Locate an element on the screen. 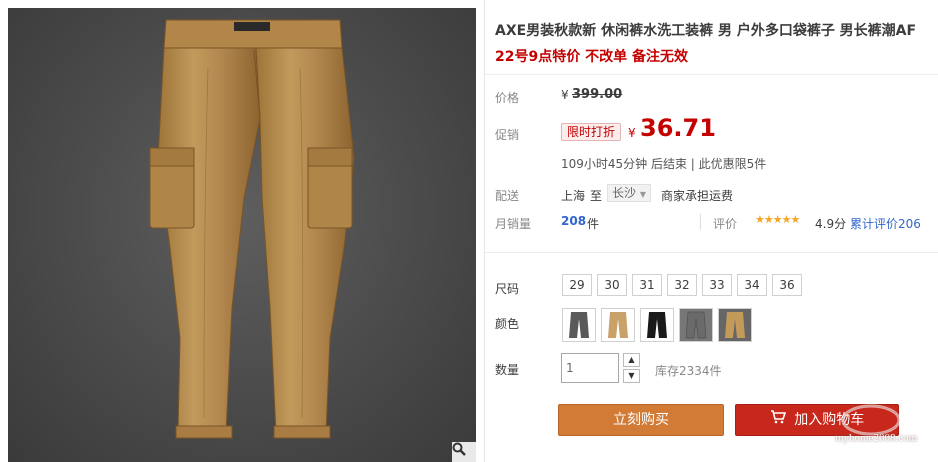 The height and width of the screenshot is (462, 938). watermark-text: myhome2008.com is located at coordinates (876, 438).